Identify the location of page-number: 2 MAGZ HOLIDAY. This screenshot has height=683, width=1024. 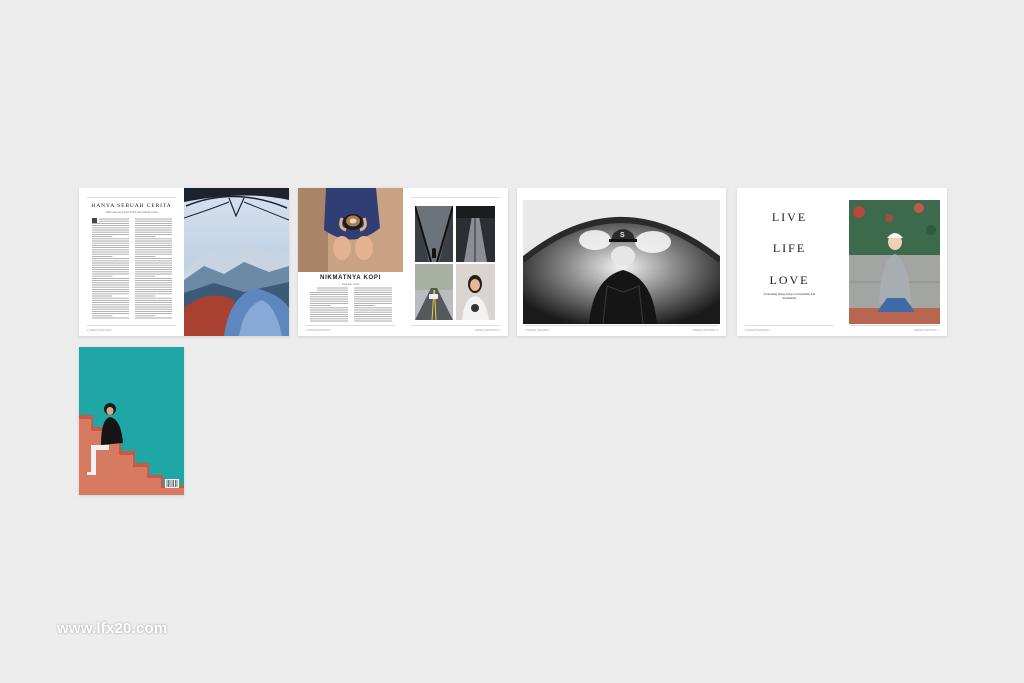
(318, 330).